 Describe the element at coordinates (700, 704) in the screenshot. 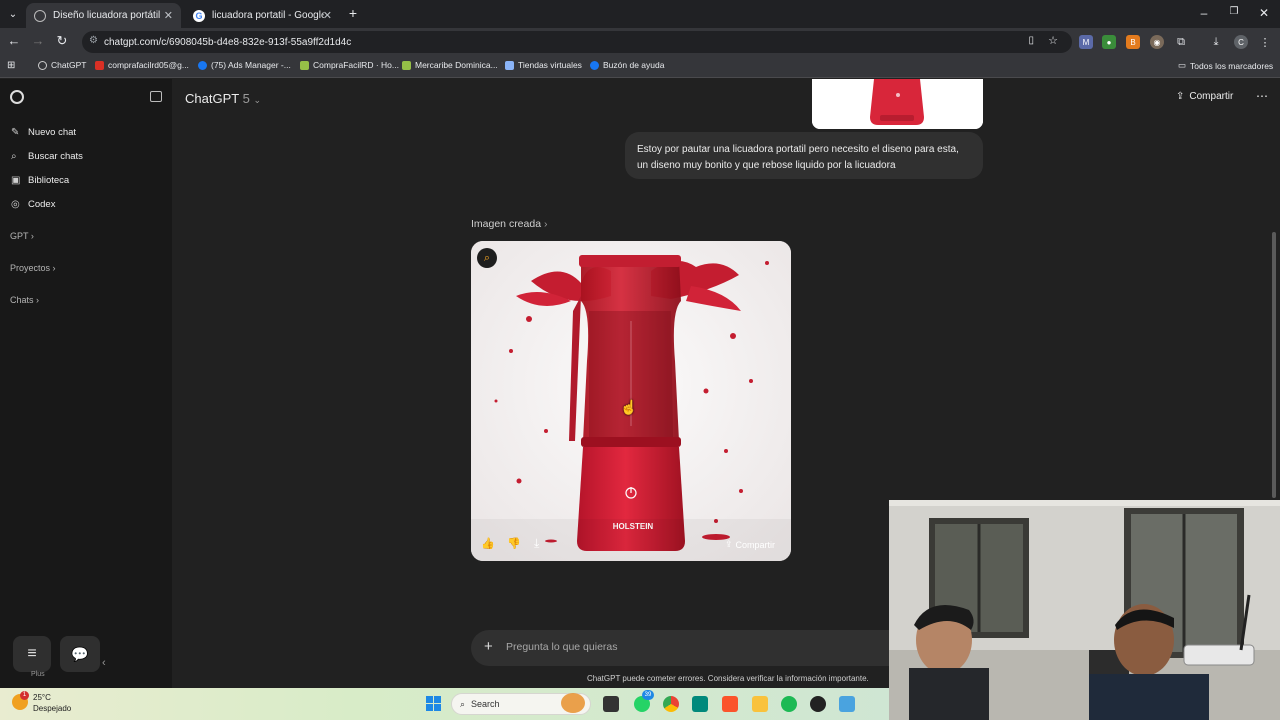

I see `app-icon` at that location.